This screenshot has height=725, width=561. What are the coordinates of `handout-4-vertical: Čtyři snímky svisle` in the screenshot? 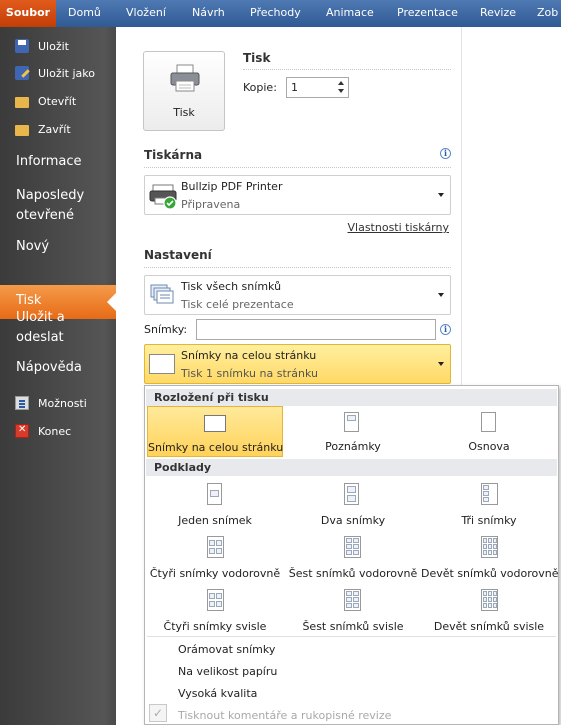 It's located at (215, 612).